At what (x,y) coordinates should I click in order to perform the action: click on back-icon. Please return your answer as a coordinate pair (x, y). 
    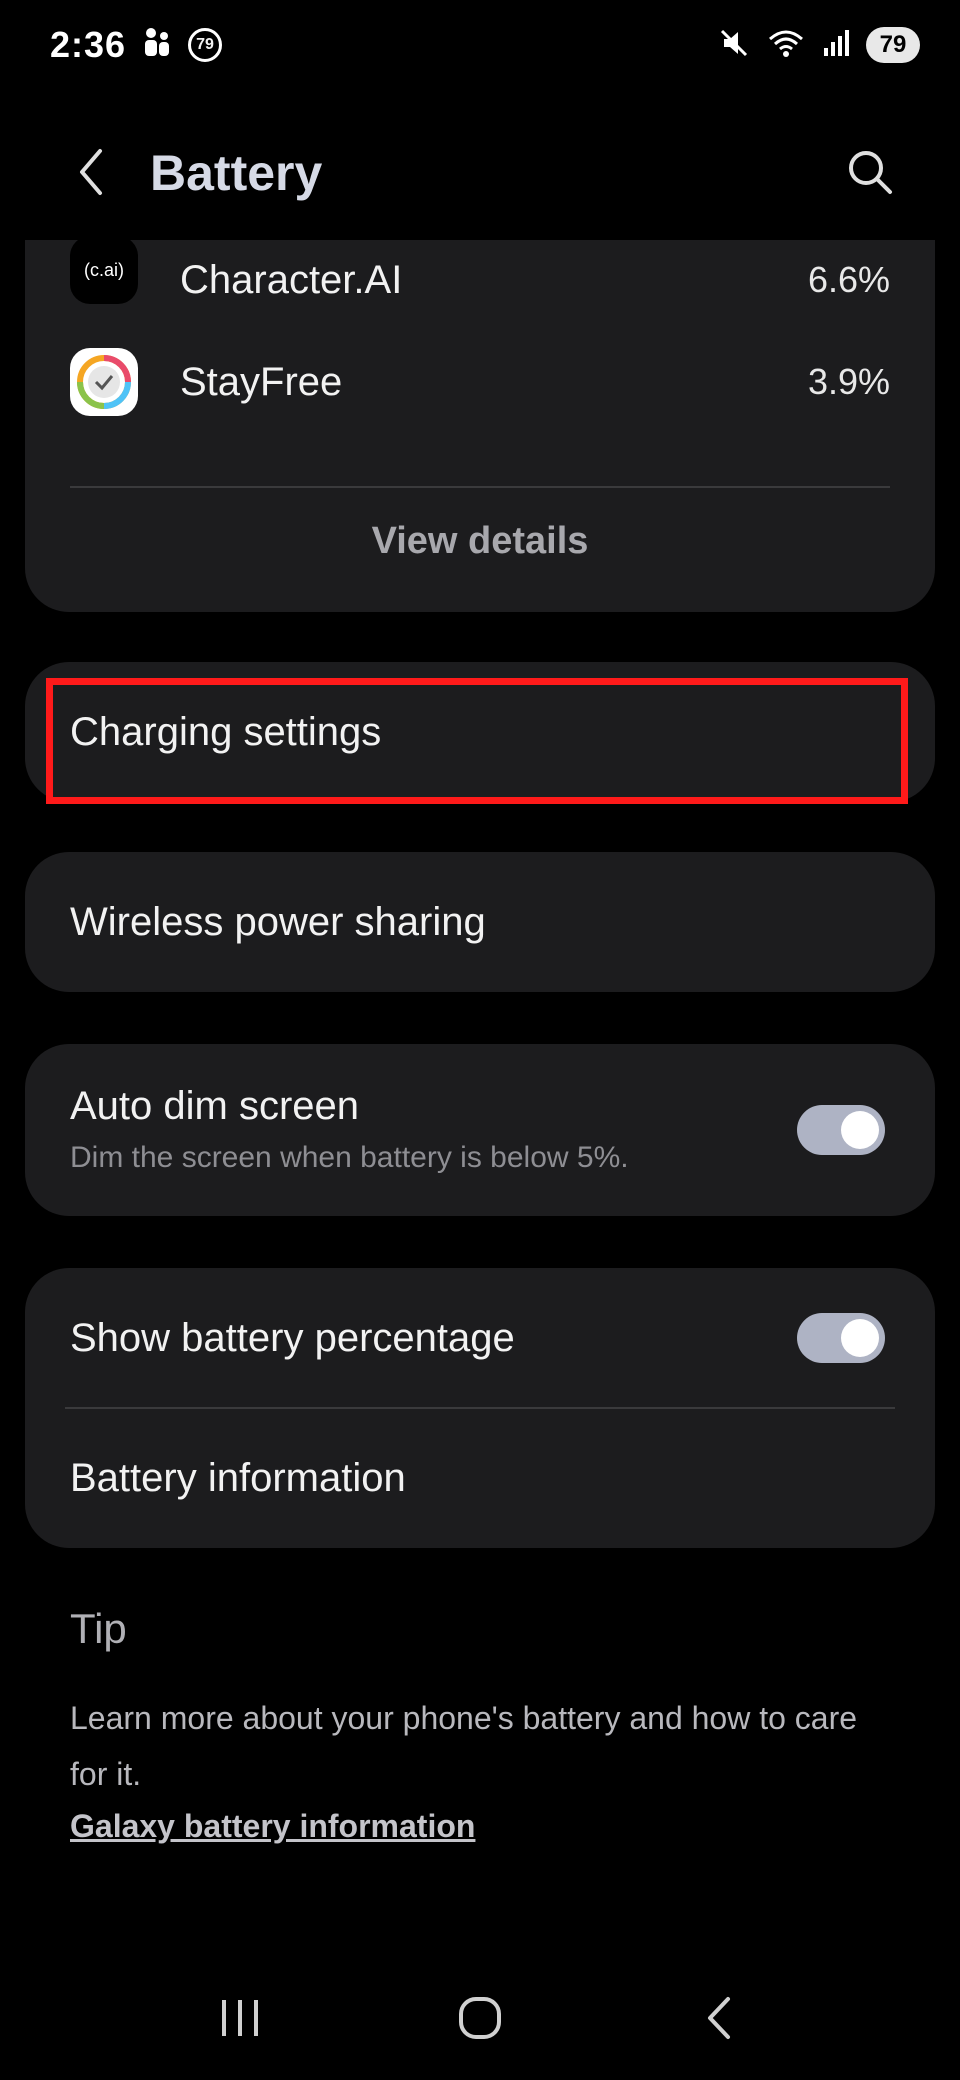
    Looking at the image, I should click on (720, 2020).